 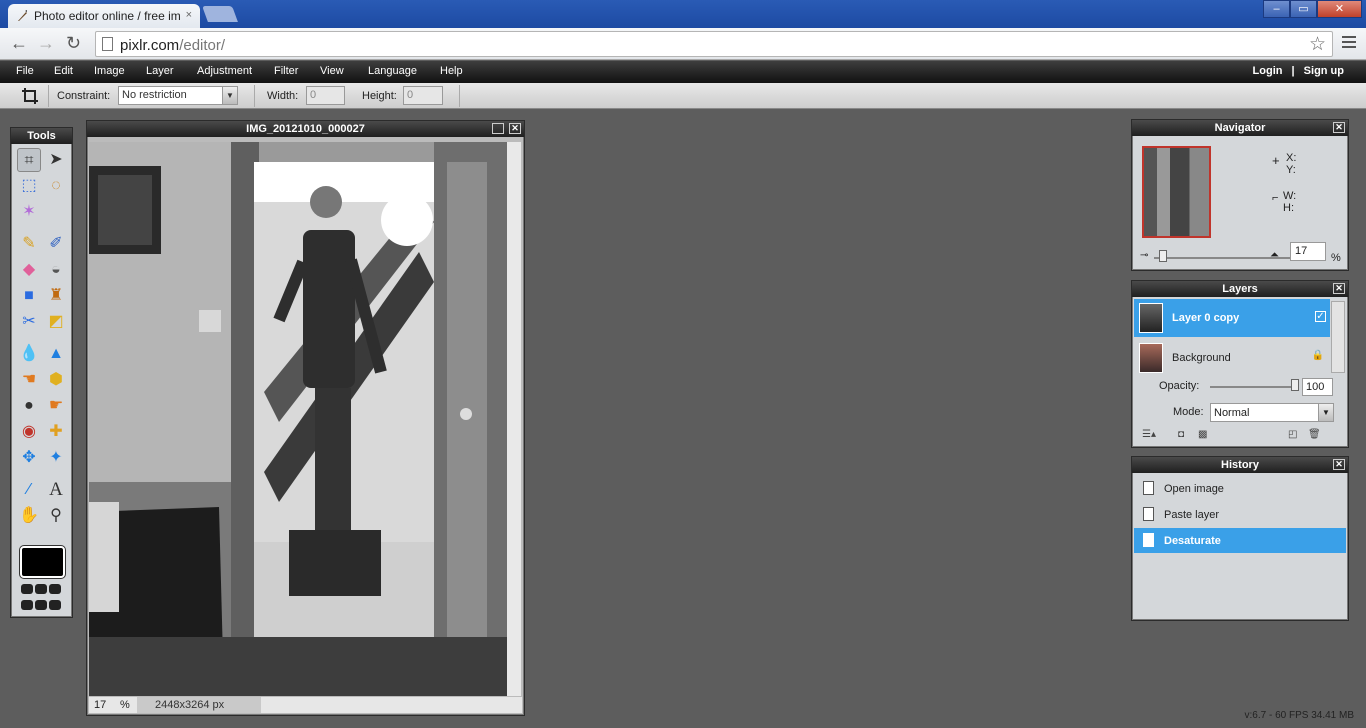 I want to click on menu-file: File, so click(x=25, y=71).